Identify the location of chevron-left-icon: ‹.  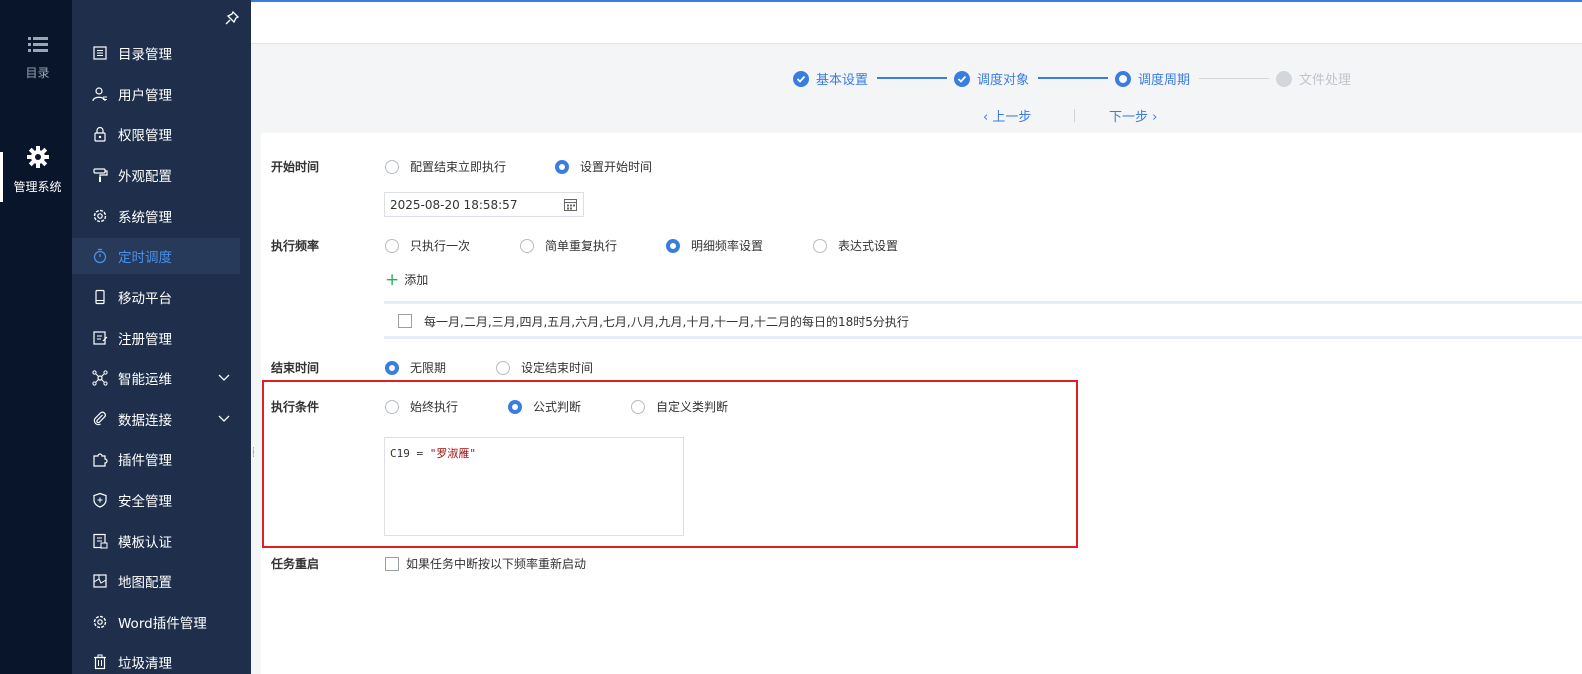
(988, 117).